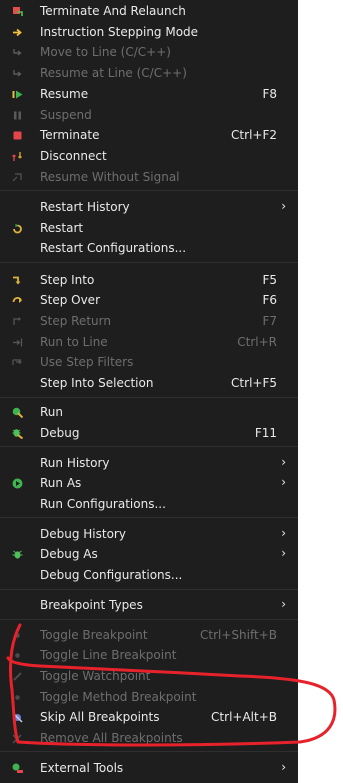 The width and height of the screenshot is (343, 783). Describe the element at coordinates (75, 463) in the screenshot. I see `menu-item-label: Run History` at that location.